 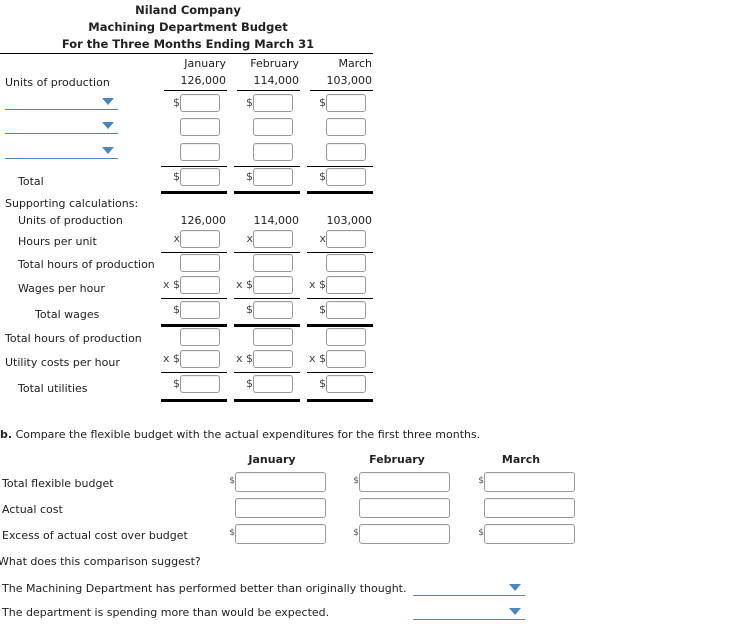 What do you see at coordinates (469, 588) in the screenshot?
I see `statement-1-dropdown` at bounding box center [469, 588].